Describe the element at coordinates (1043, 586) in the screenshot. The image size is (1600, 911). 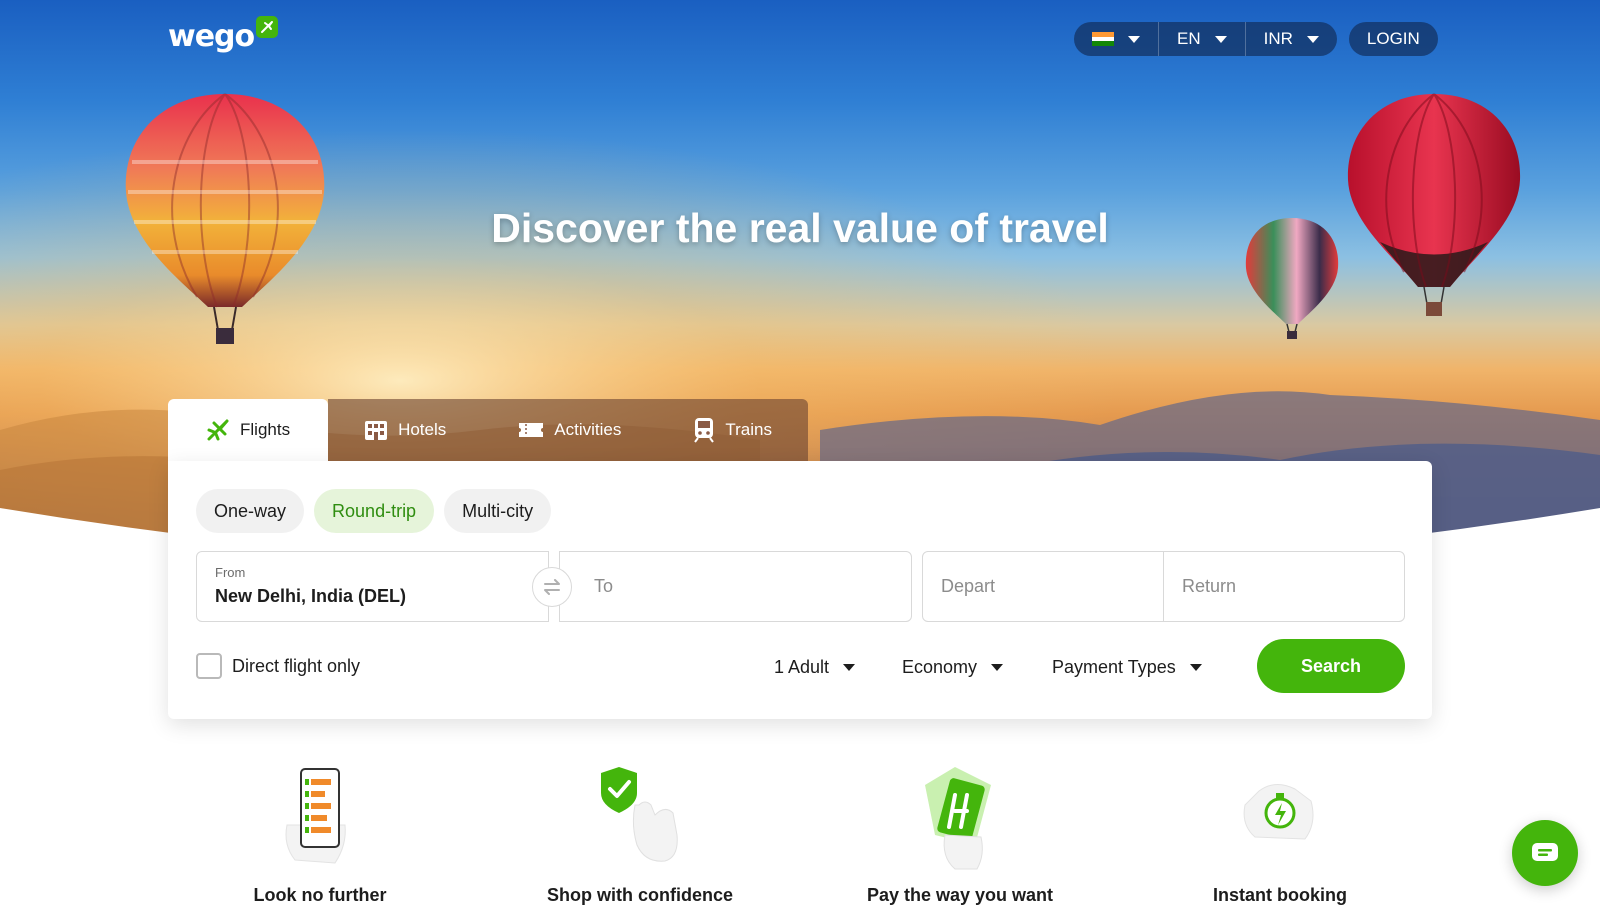
I see `depart-date-field: Depart` at that location.